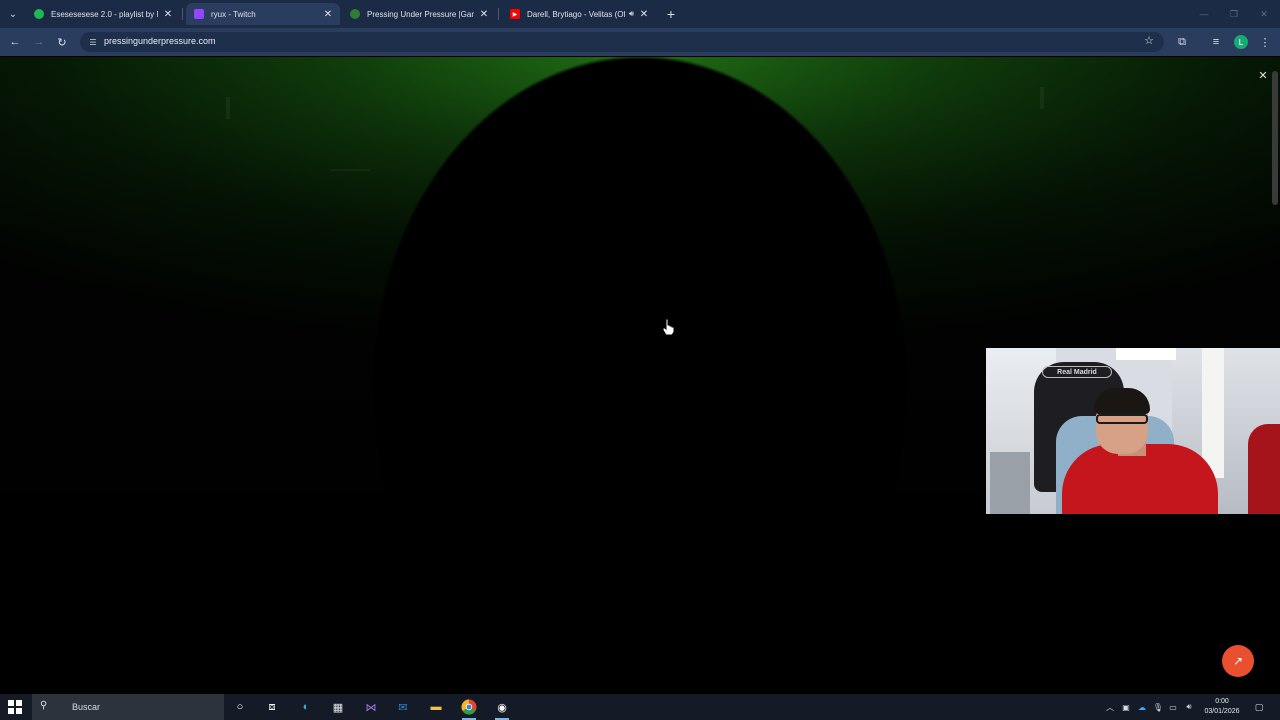 Image resolution: width=1280 pixels, height=720 pixels. What do you see at coordinates (1222, 711) in the screenshot?
I see `clock-date: 03/01/2026` at bounding box center [1222, 711].